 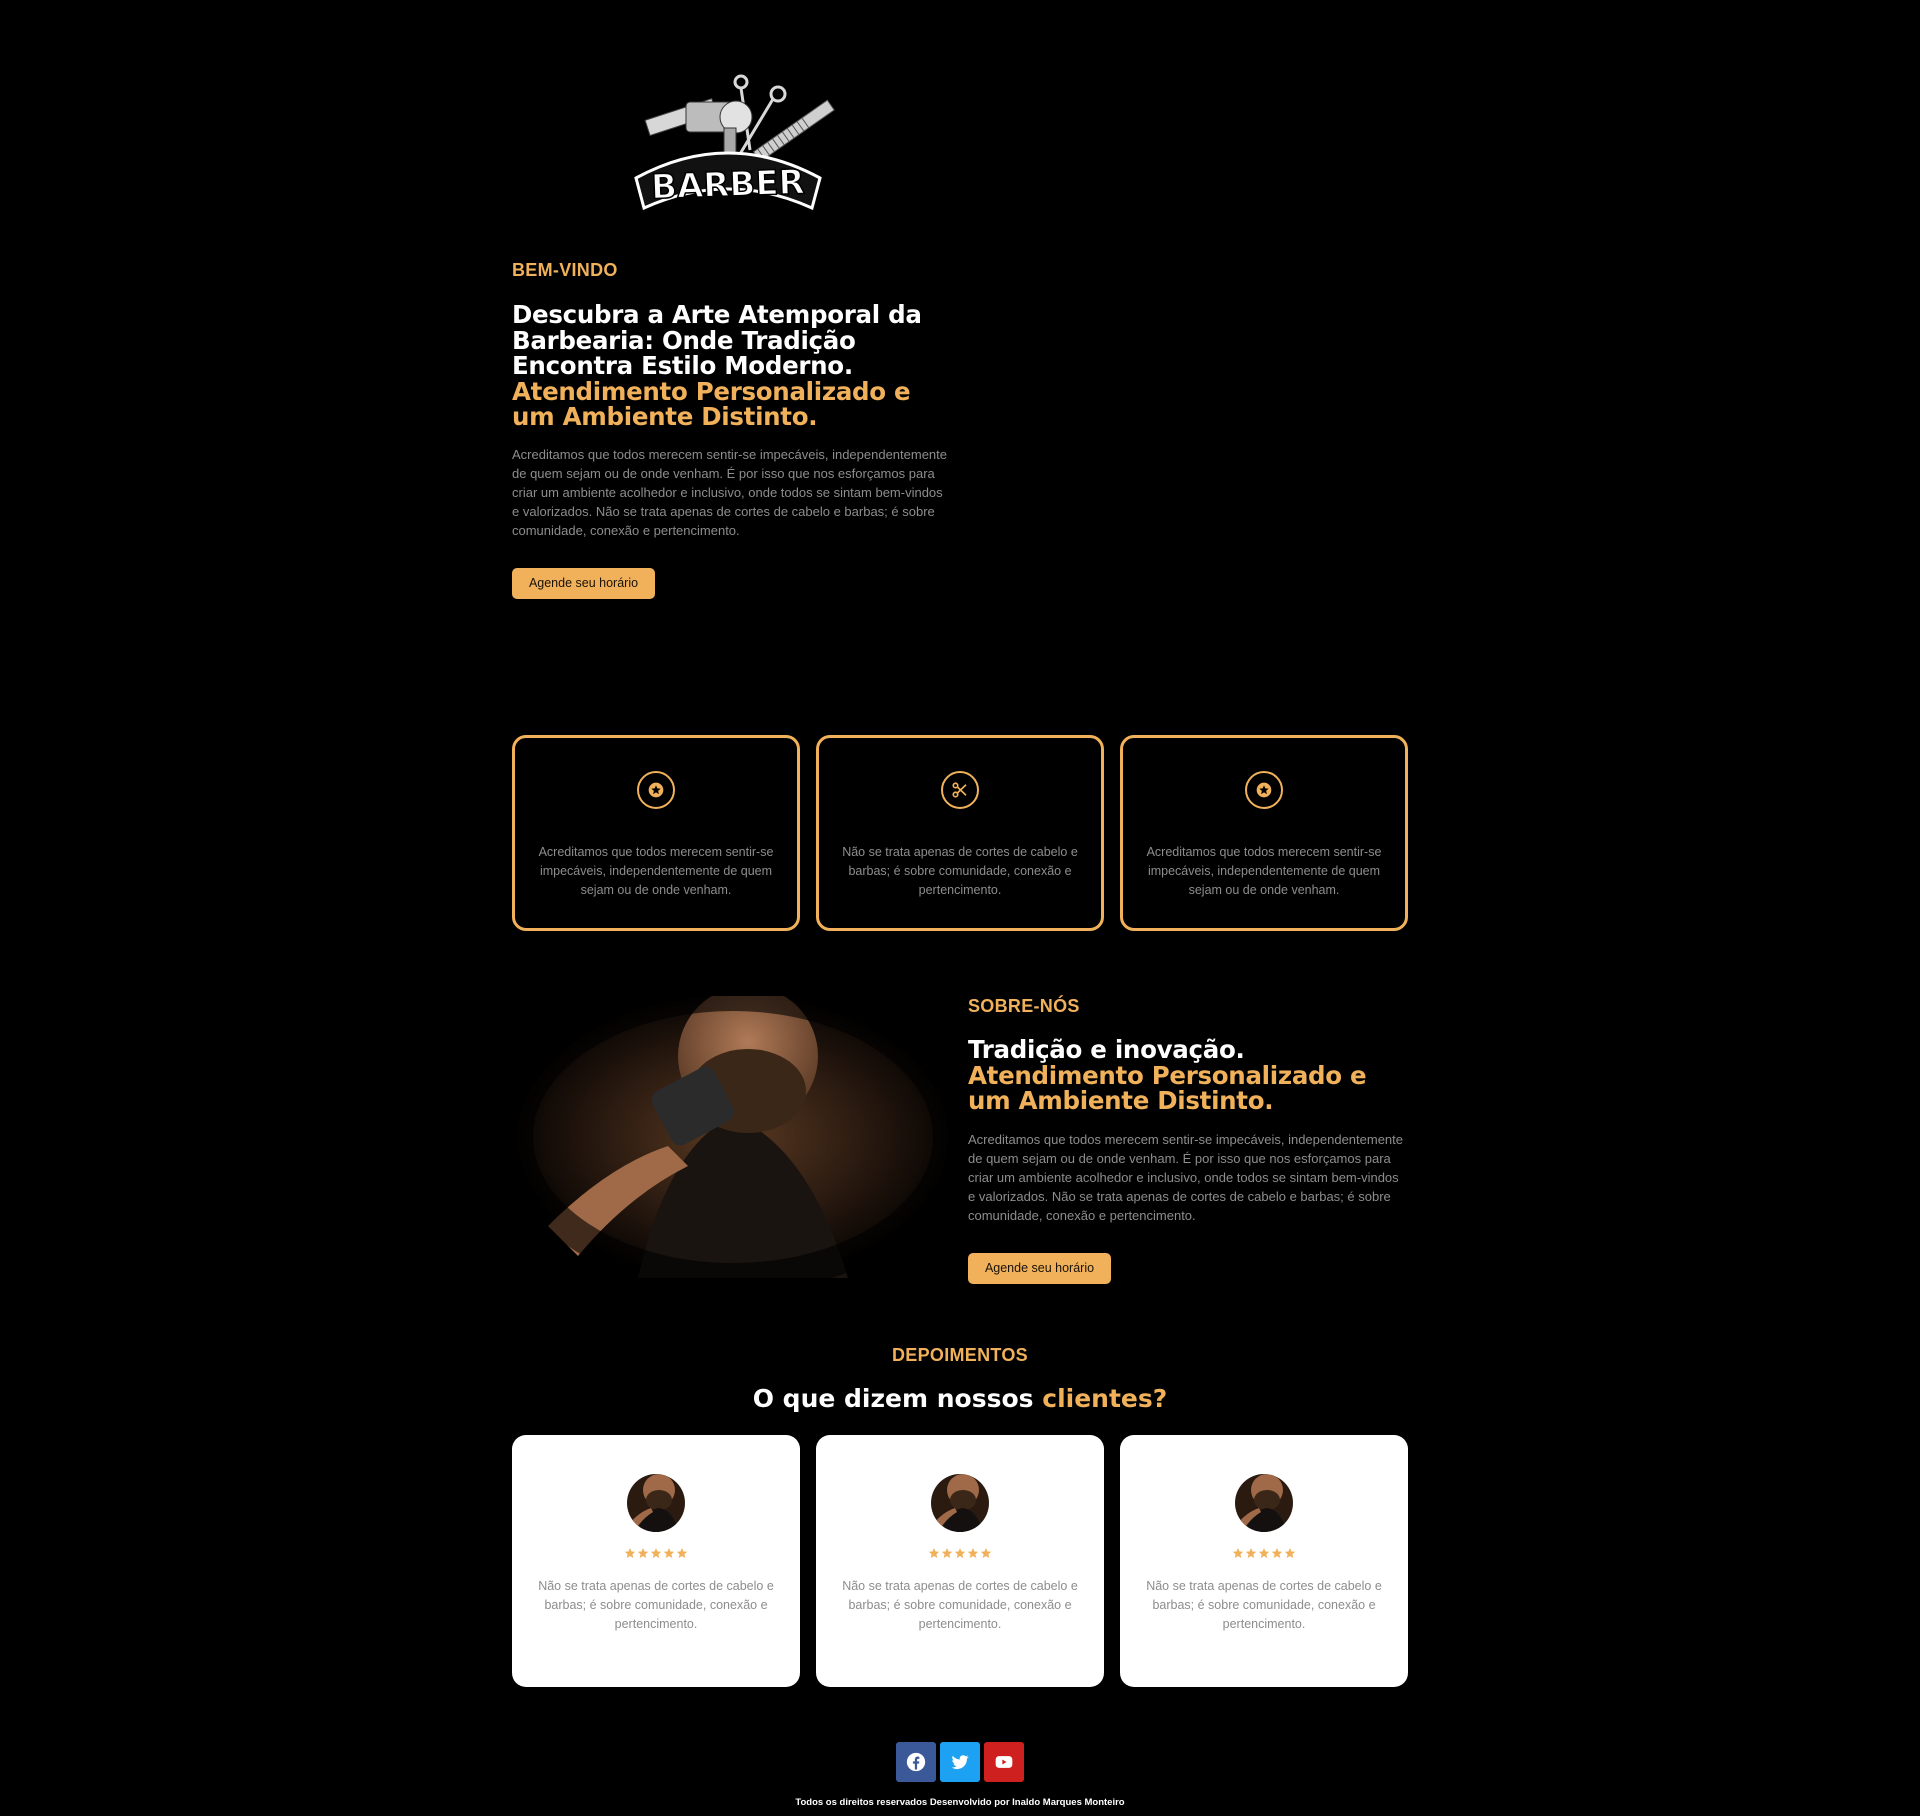 What do you see at coordinates (733, 1137) in the screenshot?
I see `barber-photo` at bounding box center [733, 1137].